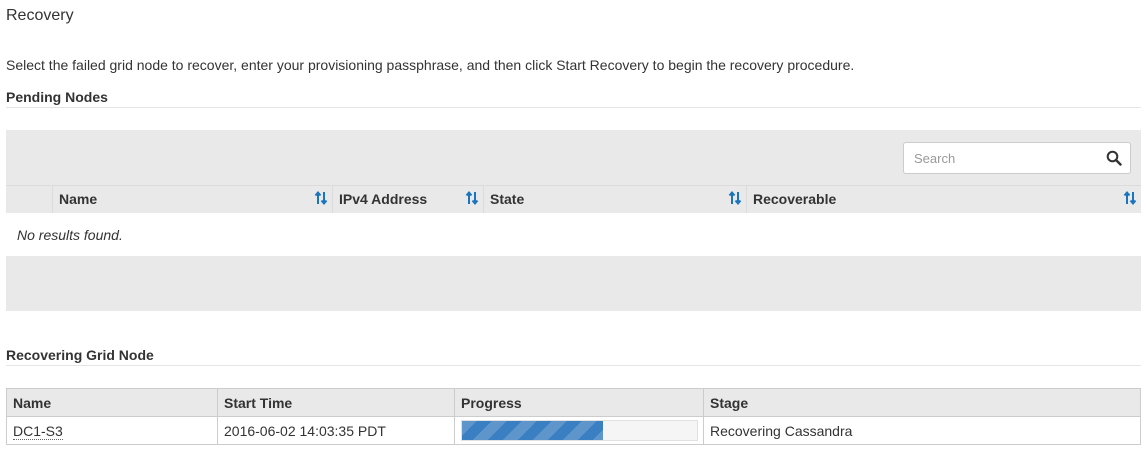 This screenshot has height=454, width=1147. What do you see at coordinates (336, 402) in the screenshot?
I see `column-header-start-time: Start Time` at bounding box center [336, 402].